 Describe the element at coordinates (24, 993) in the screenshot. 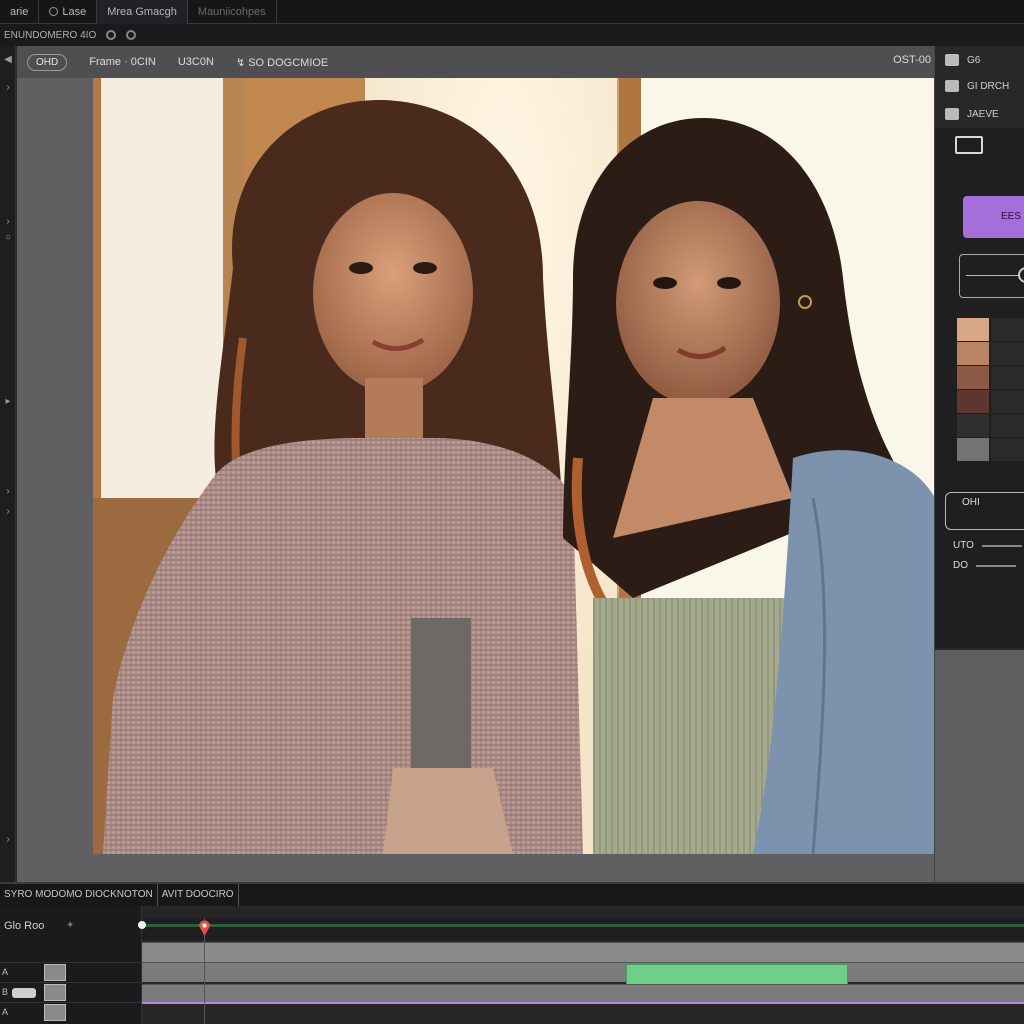

I see `track-toggle` at that location.